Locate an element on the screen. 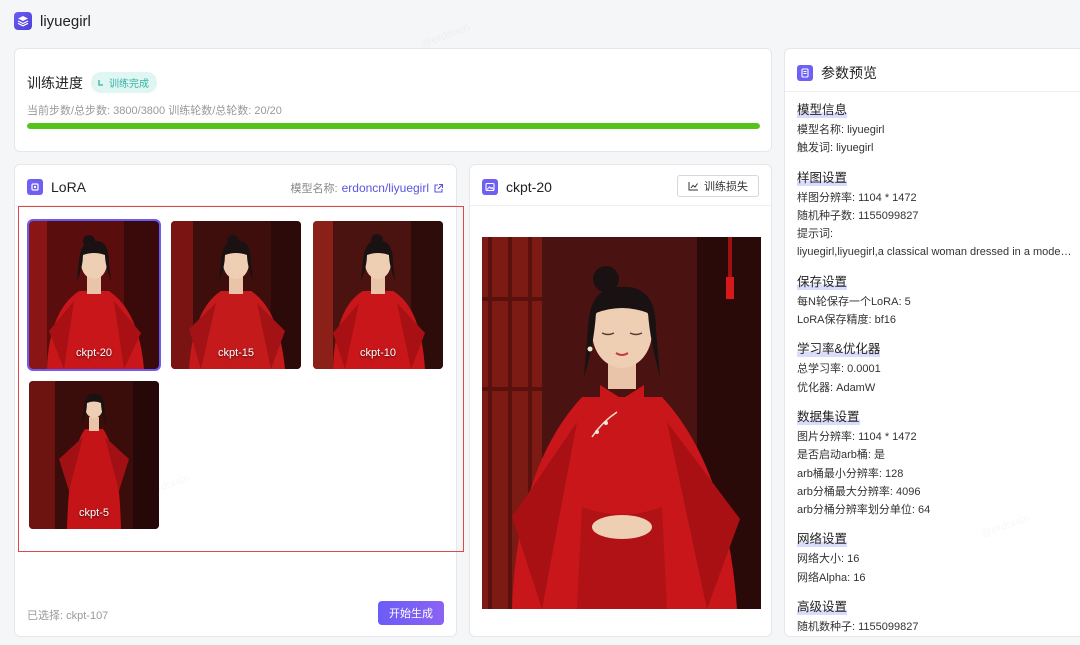 This screenshot has height=645, width=1080. param-item: arb桶最小分辨率: 128 is located at coordinates (850, 473).